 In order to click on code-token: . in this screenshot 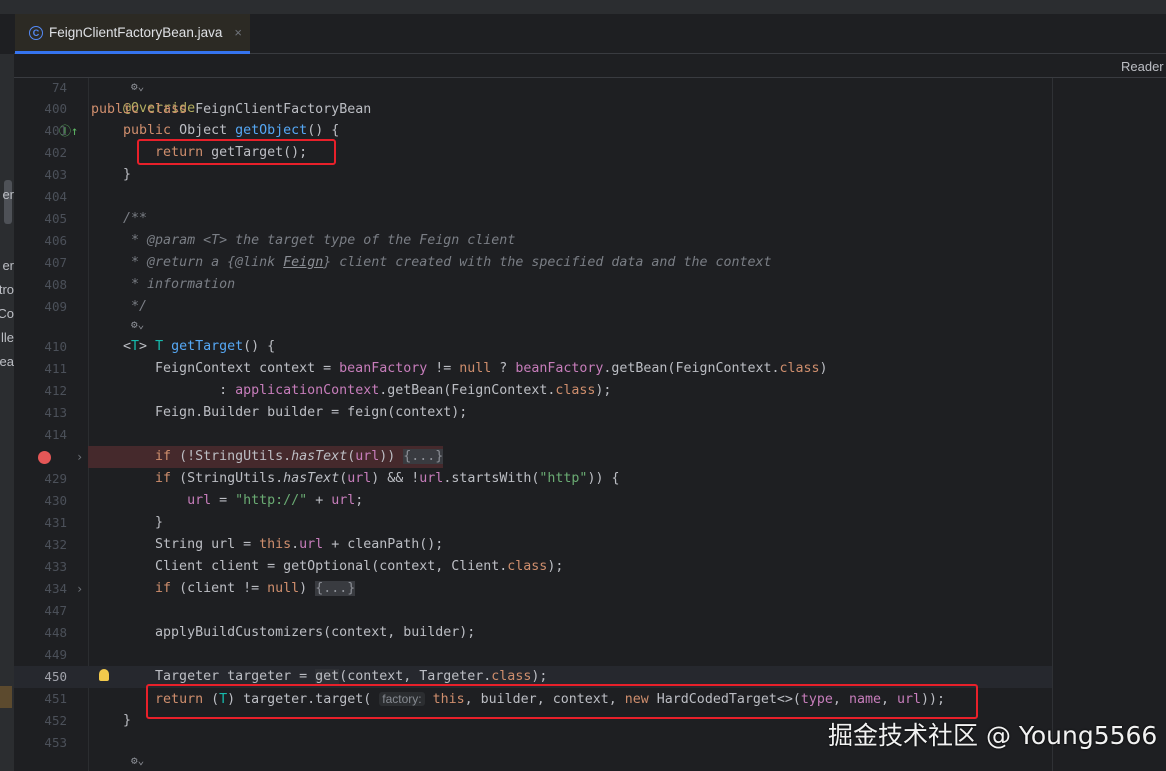, I will do `click(295, 544)`.